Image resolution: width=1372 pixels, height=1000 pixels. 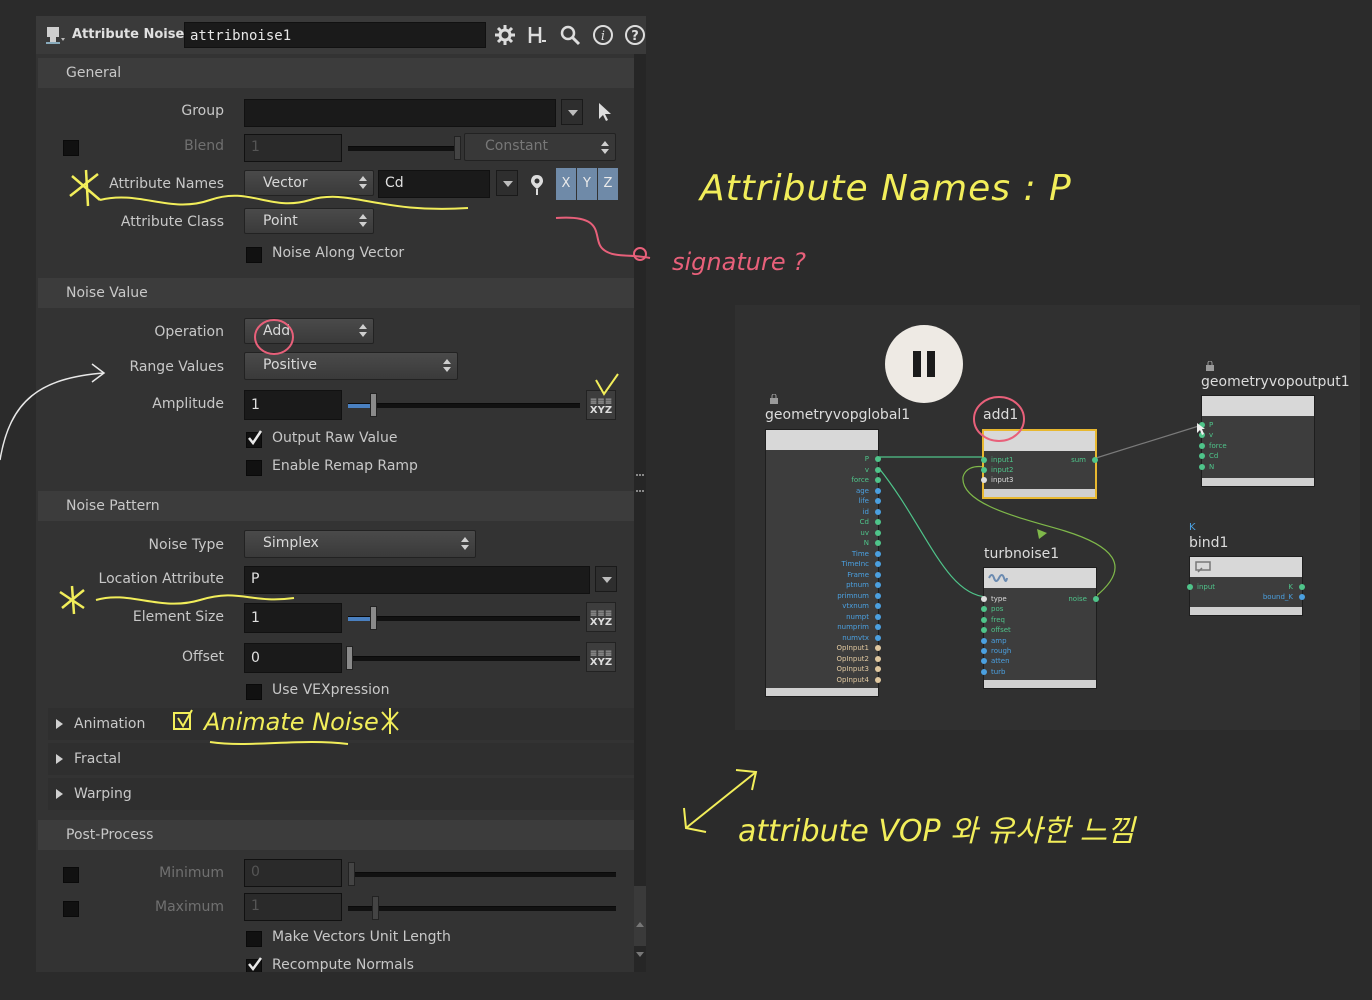 What do you see at coordinates (188, 404) in the screenshot?
I see `amplitude-label: Amplitude` at bounding box center [188, 404].